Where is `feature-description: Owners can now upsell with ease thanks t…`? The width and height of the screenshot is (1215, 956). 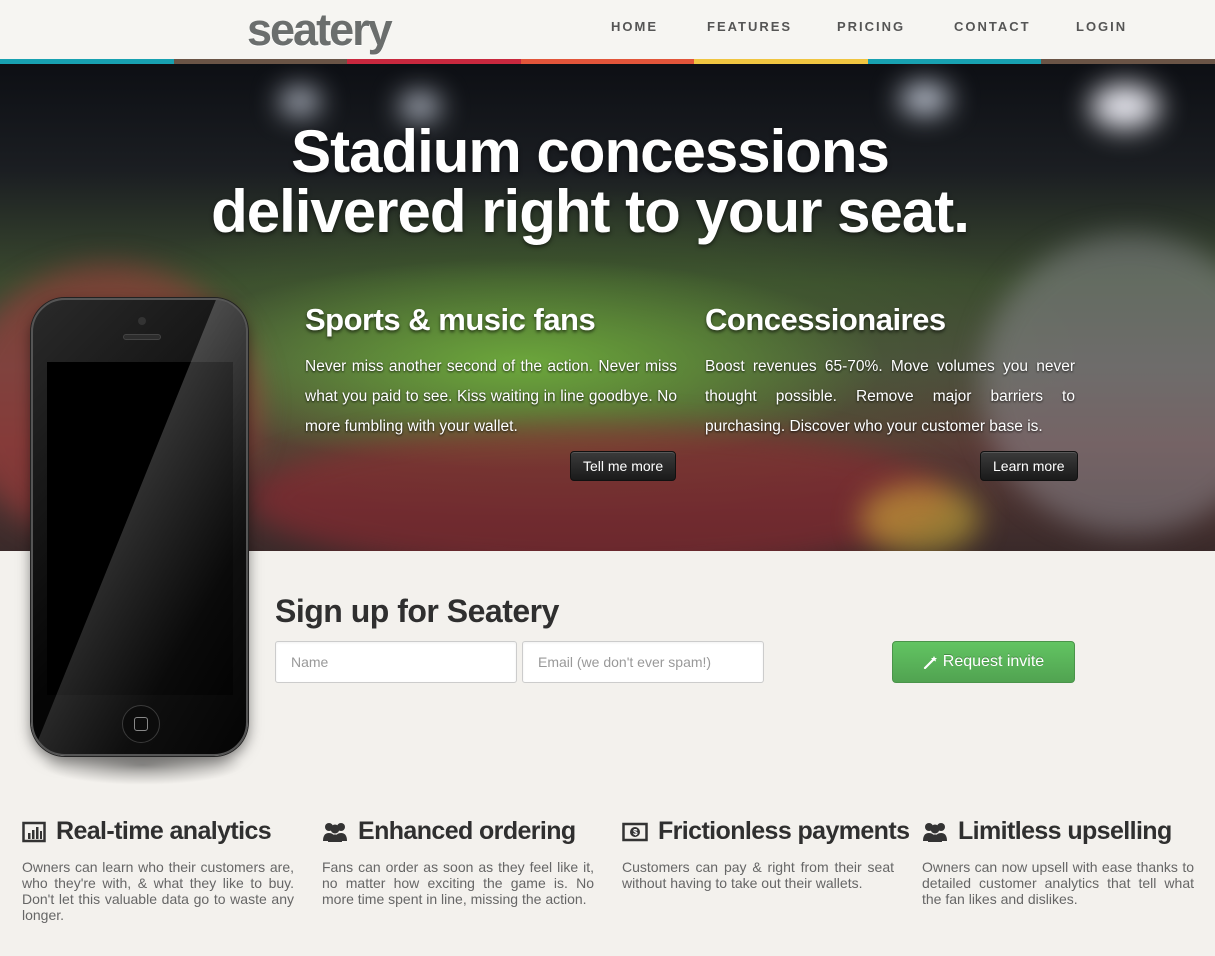
feature-description: Owners can now upsell with ease thanks t… is located at coordinates (1058, 883).